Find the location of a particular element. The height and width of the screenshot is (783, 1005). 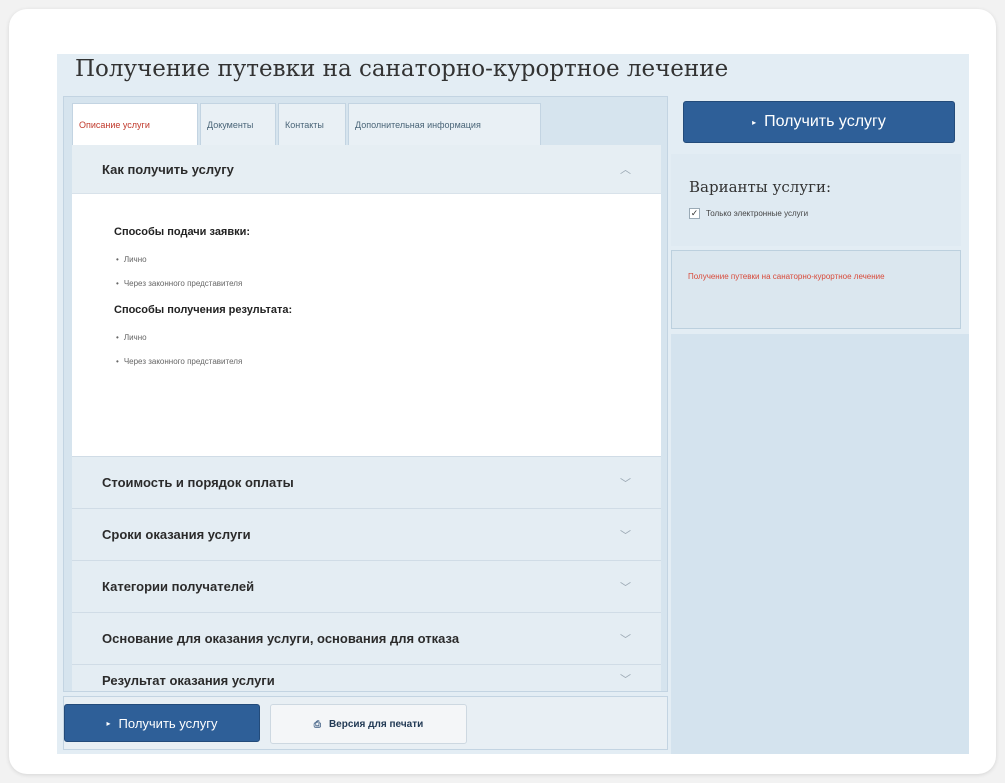

accordion-header-terms: Сроки оказания услуги ﹀ is located at coordinates (366, 534).